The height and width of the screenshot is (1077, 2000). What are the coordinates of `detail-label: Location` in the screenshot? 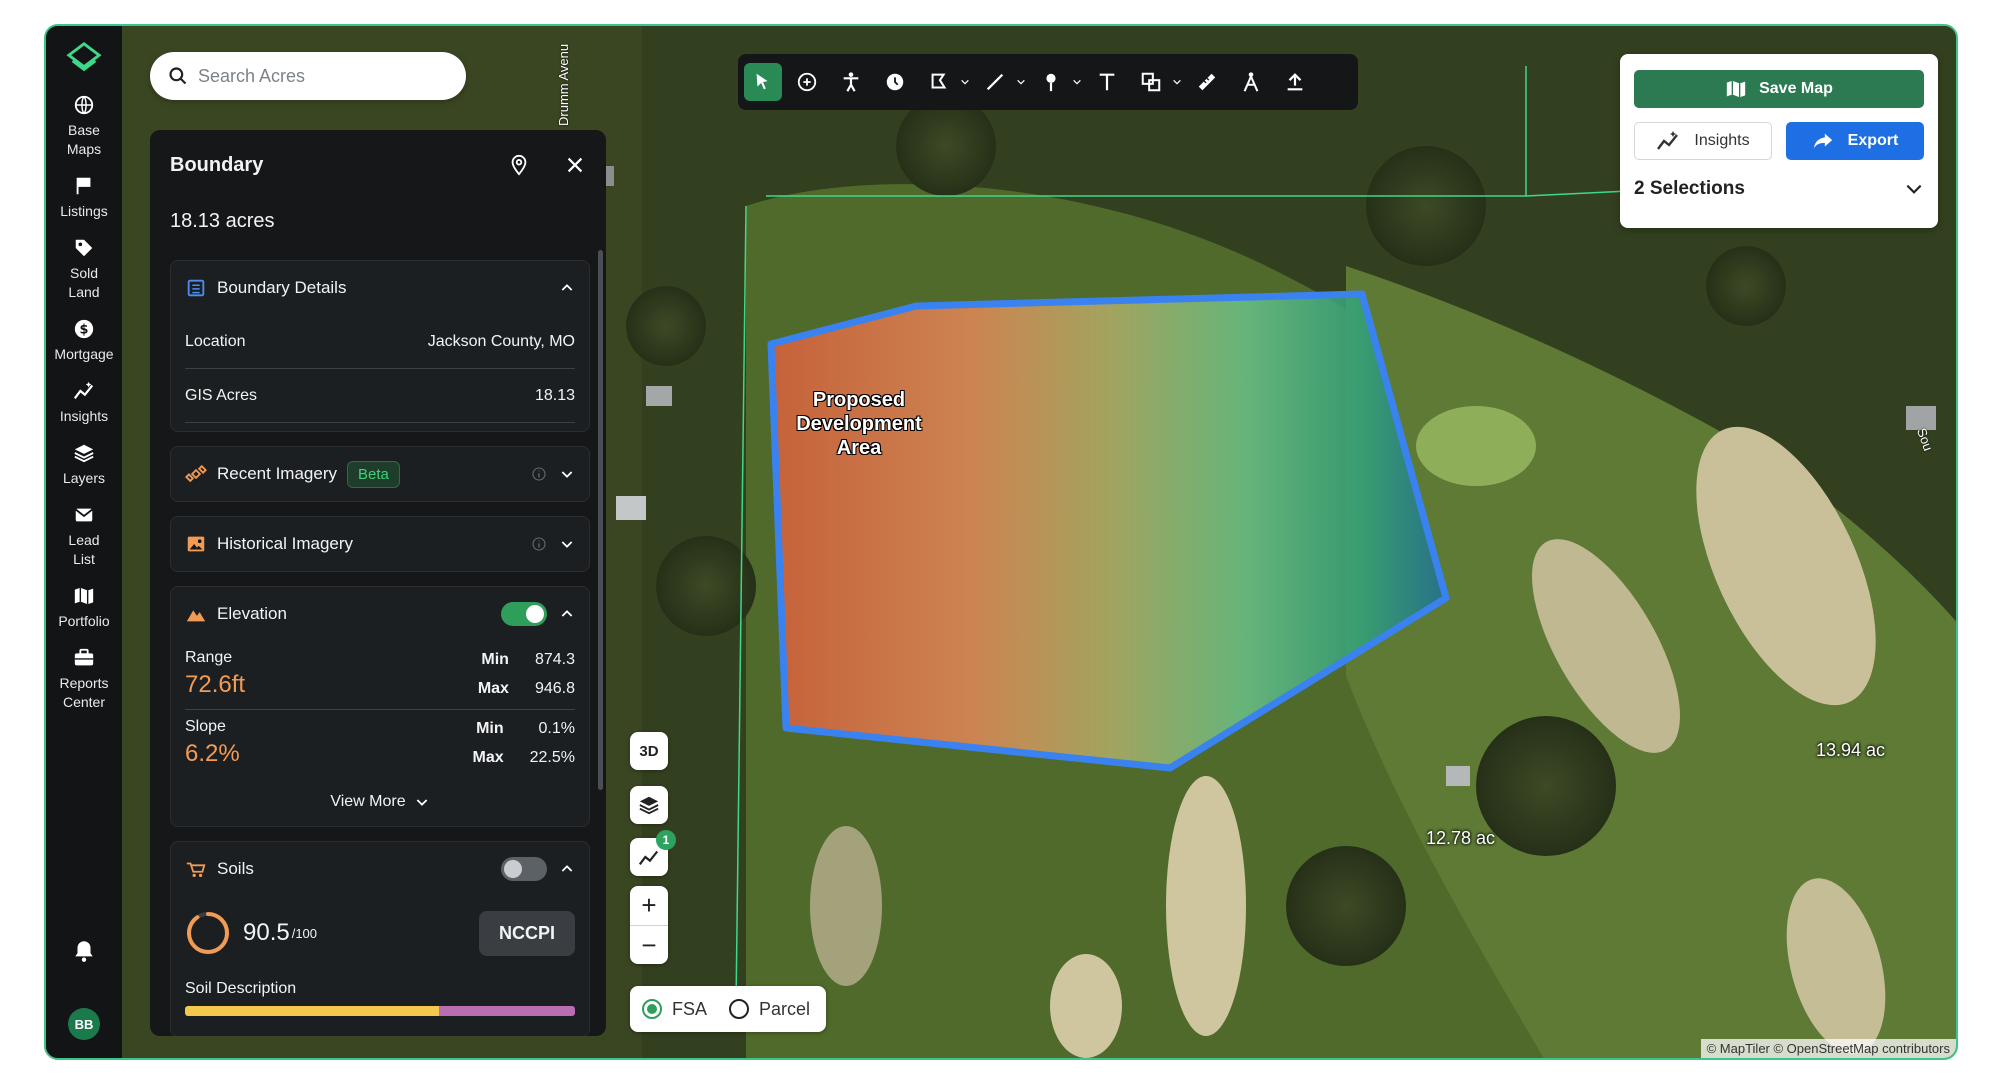 It's located at (215, 341).